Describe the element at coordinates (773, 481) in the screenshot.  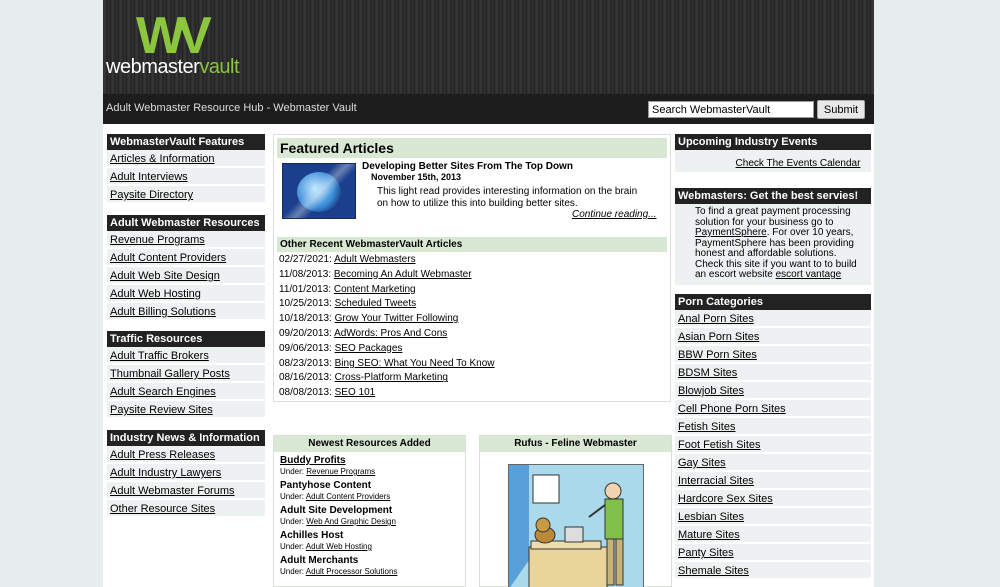
I see `category-item: Interracial Sites` at that location.